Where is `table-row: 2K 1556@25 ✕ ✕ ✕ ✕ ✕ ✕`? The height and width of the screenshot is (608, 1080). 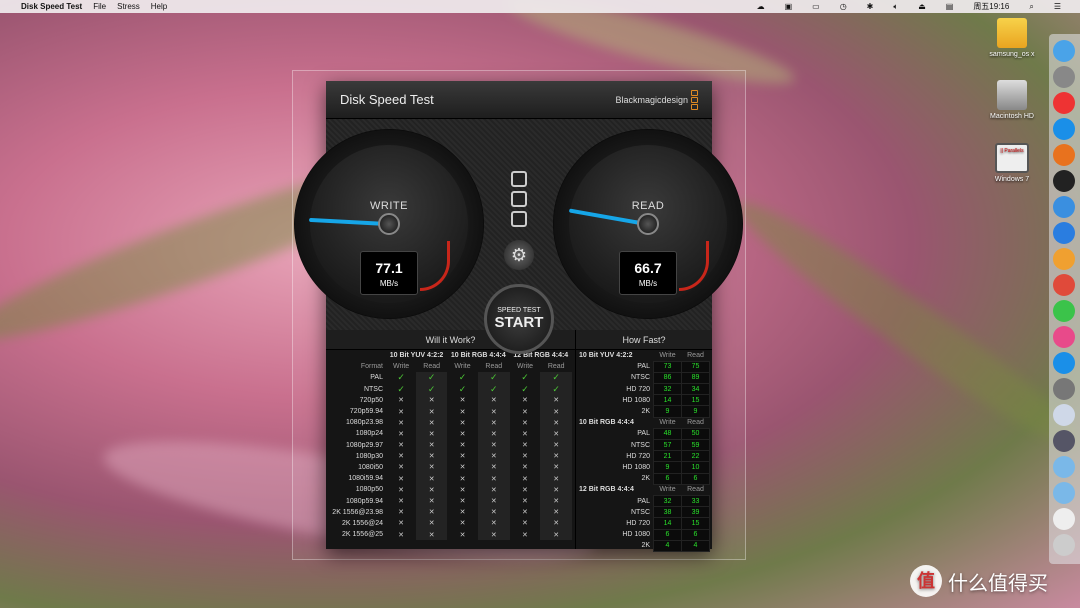 table-row: 2K 1556@25 ✕ ✕ ✕ ✕ ✕ ✕ is located at coordinates (449, 535).